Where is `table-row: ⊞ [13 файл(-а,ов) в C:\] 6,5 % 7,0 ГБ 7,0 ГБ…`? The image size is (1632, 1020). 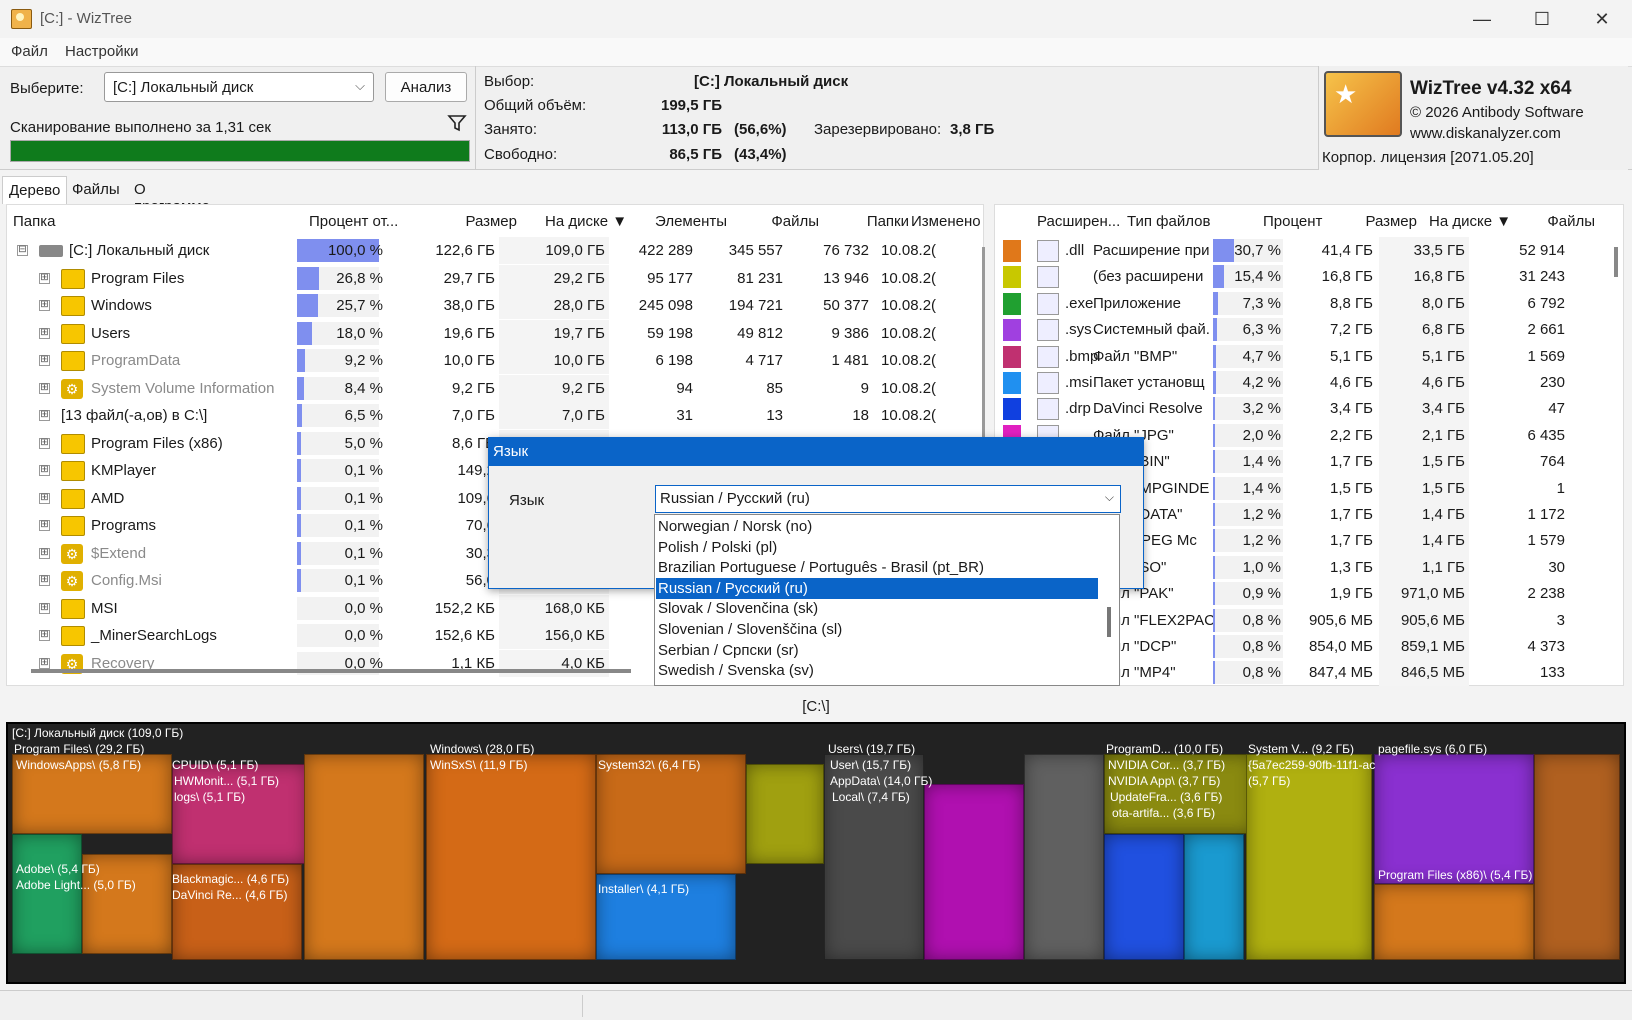 table-row: ⊞ [13 файл(-а,ов) в C:\] 6,5 % 7,0 ГБ 7,0 ГБ… is located at coordinates (496, 415).